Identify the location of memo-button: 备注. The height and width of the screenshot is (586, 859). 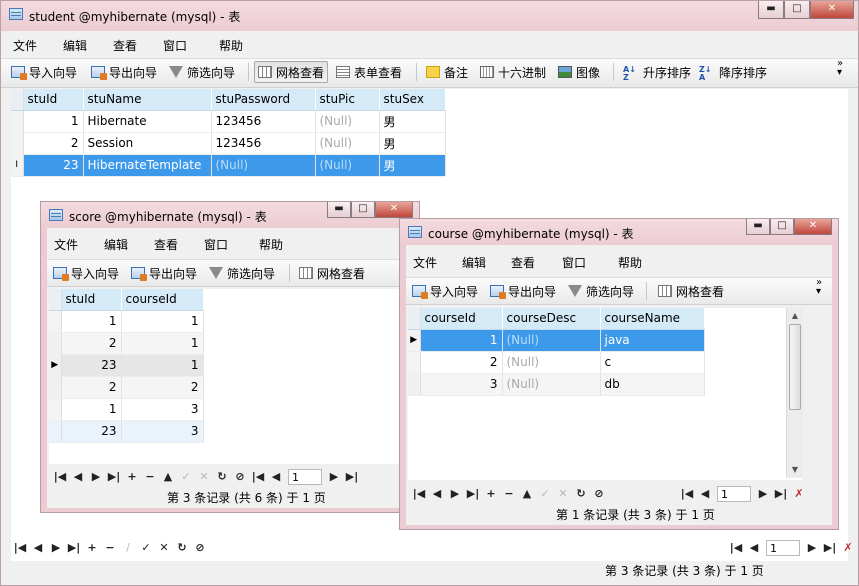
(447, 72).